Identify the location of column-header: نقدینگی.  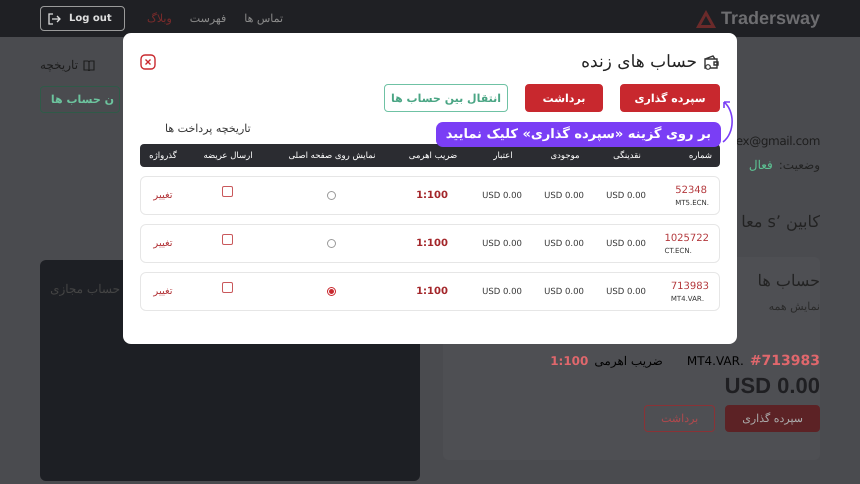
(627, 155).